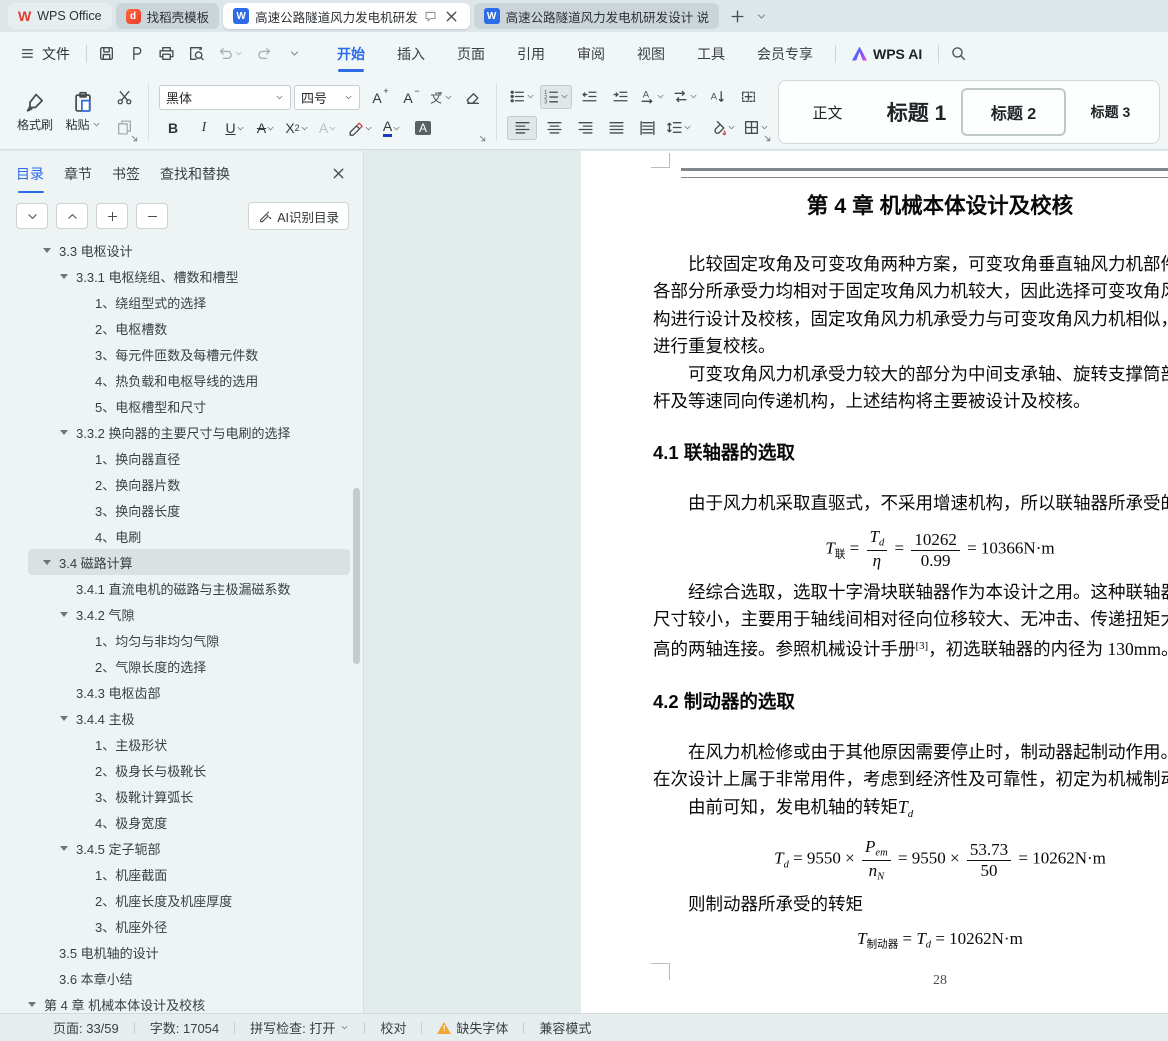  I want to click on toc-item: 5、电枢槽型和尺寸, so click(189, 406).